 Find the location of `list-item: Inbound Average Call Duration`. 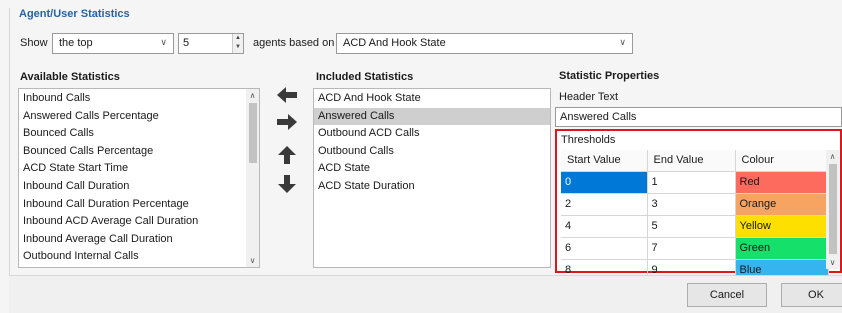

list-item: Inbound Average Call Duration is located at coordinates (132, 240).